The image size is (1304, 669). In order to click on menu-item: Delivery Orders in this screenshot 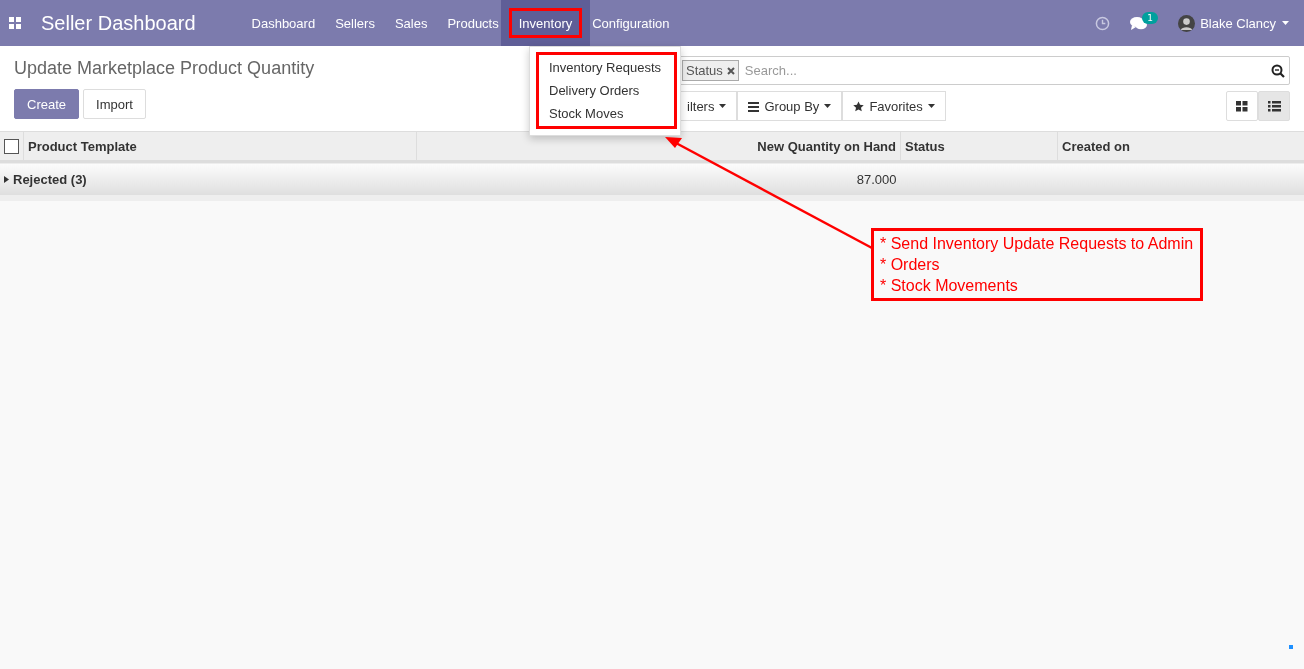, I will do `click(606, 90)`.